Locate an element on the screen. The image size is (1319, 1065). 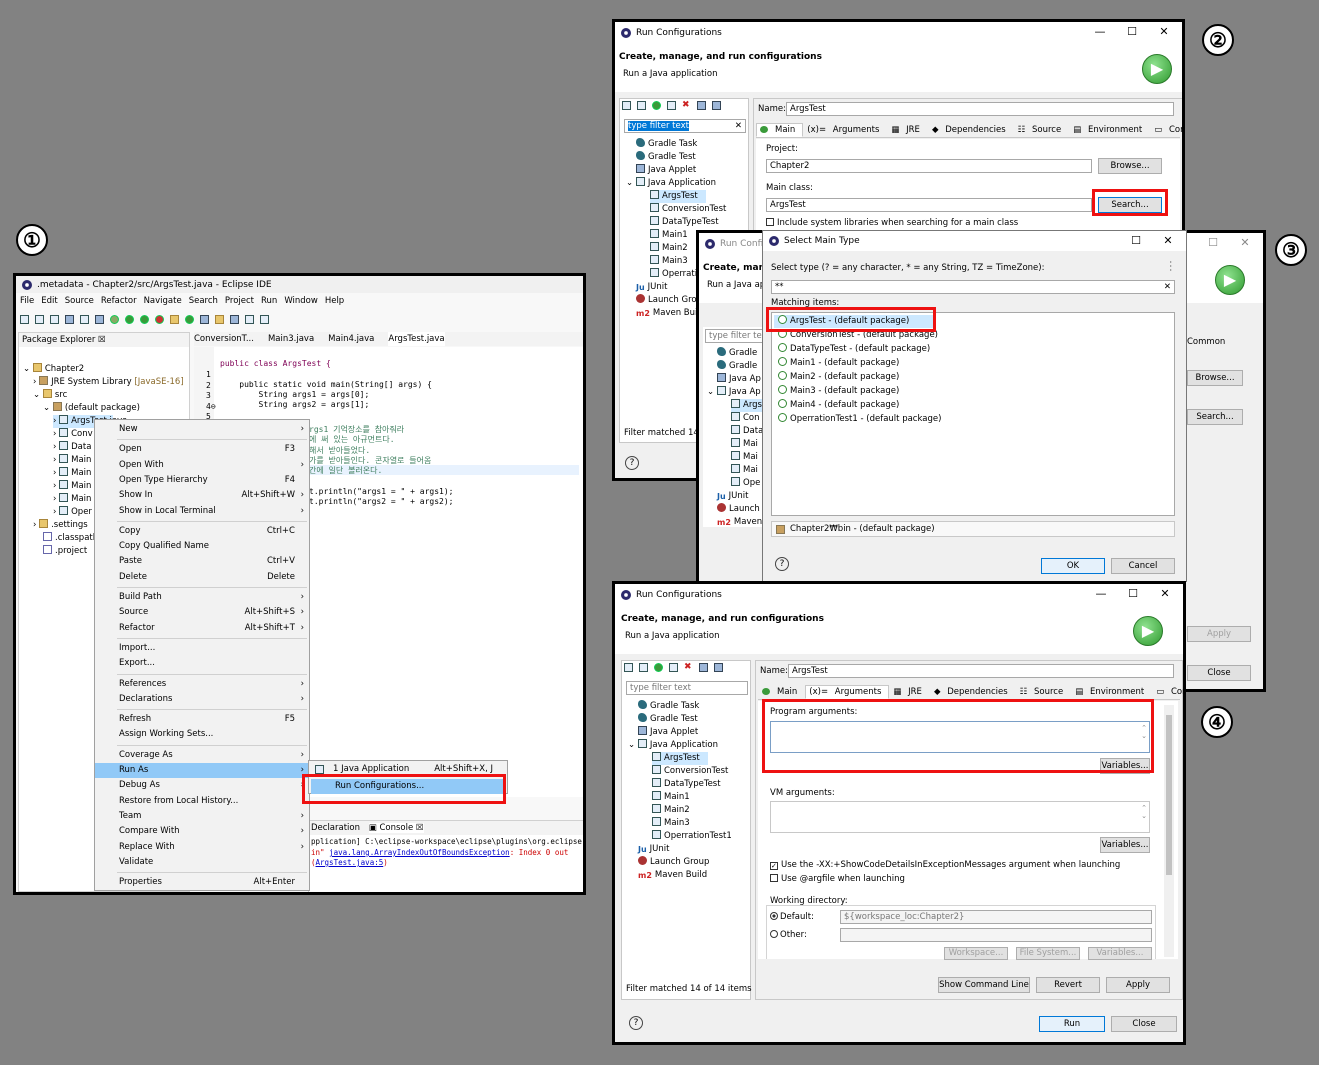
export-icon is located at coordinates (658, 667).